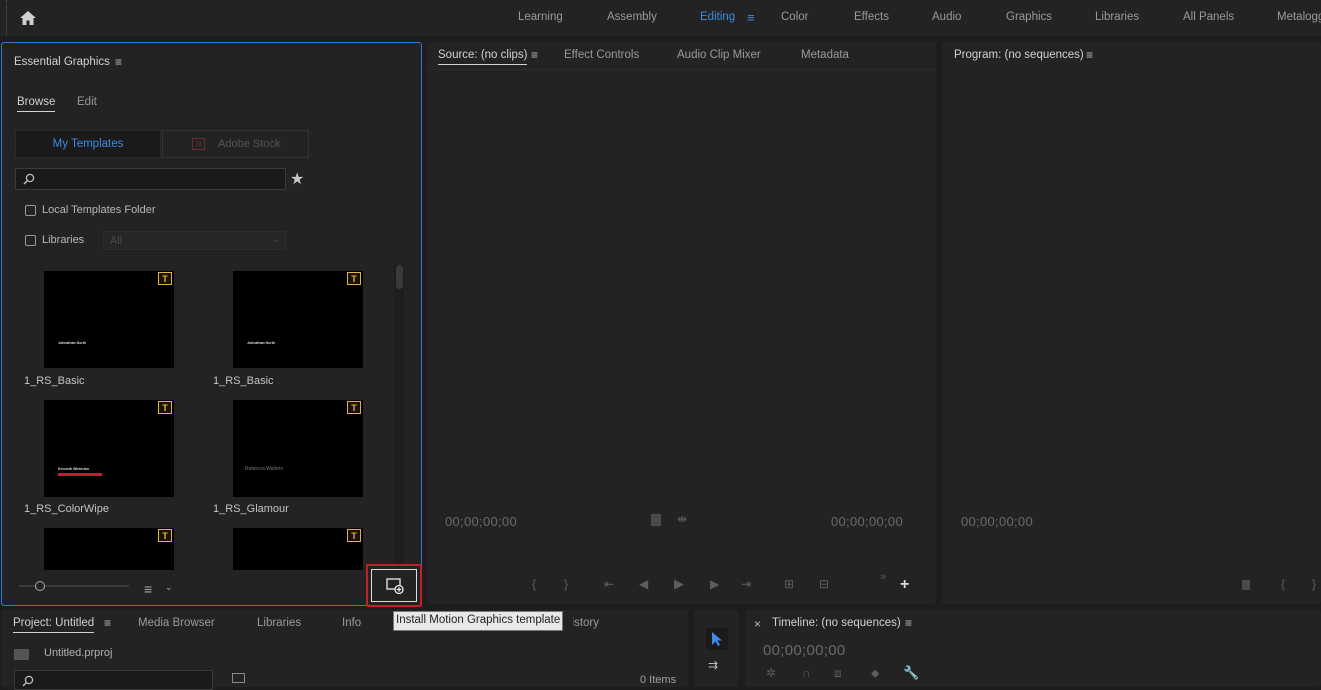 The image size is (1321, 690). What do you see at coordinates (109, 549) in the screenshot?
I see `template-thumbnail-5: T` at bounding box center [109, 549].